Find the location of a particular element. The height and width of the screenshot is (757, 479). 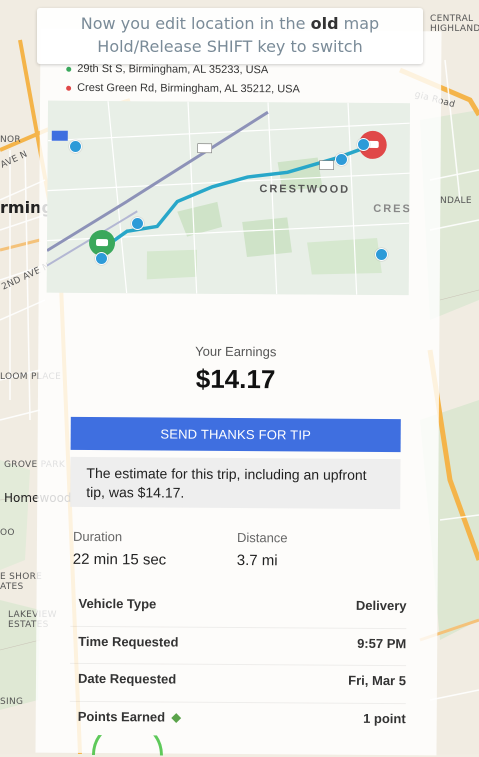

send-thanks-for-tip-button: SEND THANKS FOR TIP is located at coordinates (235, 434).